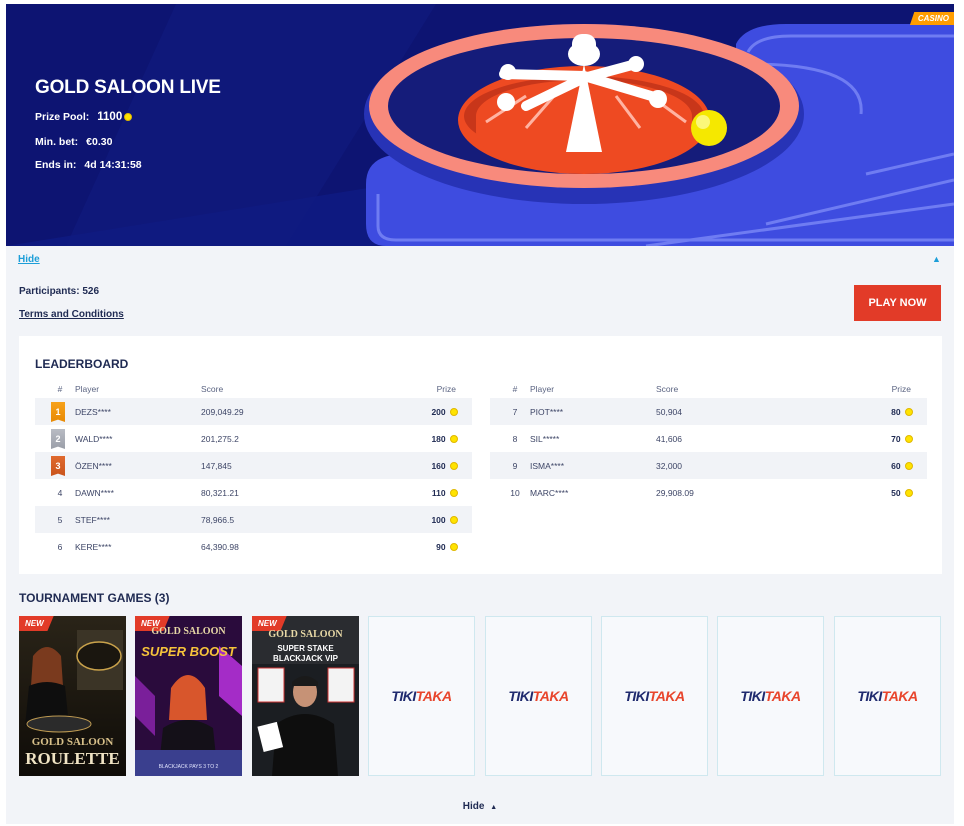  I want to click on tournament-games-title: TOURNAMENT GAMES (3), so click(94, 598).